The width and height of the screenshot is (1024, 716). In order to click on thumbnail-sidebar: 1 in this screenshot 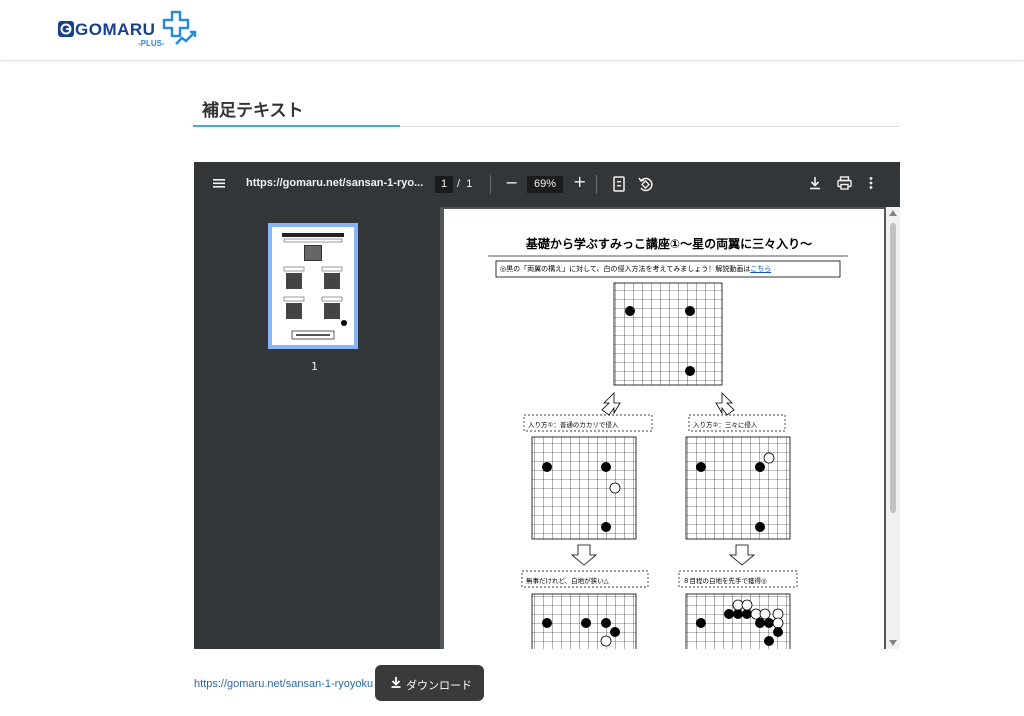, I will do `click(317, 428)`.